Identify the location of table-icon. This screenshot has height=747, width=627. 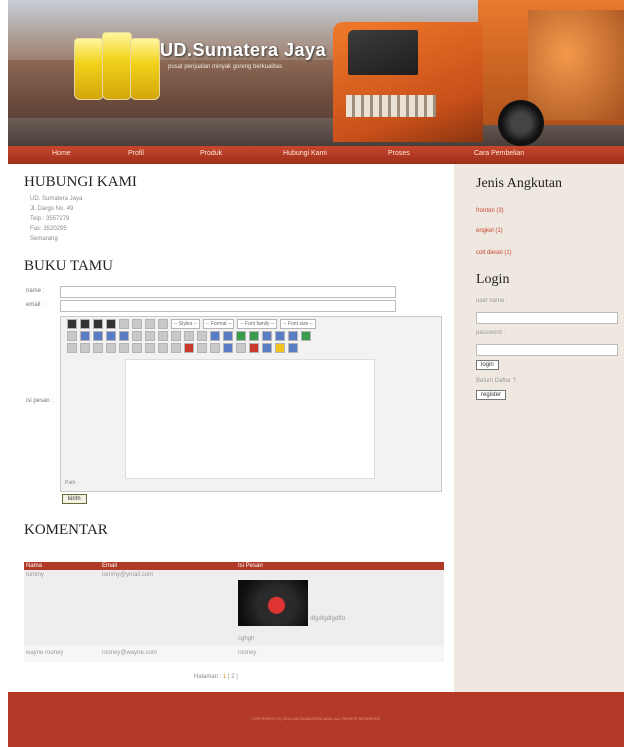
(72, 348).